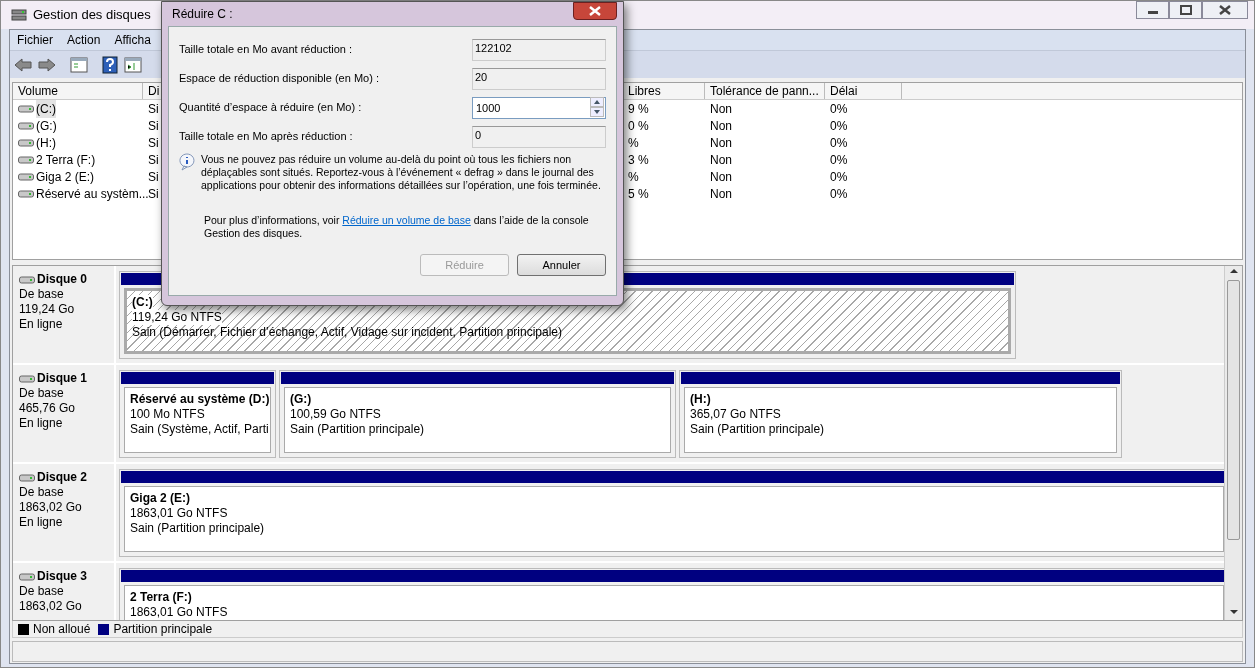 This screenshot has height=668, width=1255. I want to click on partition-block: 2 Terra (F:) 1863,01 Go NTFS, so click(671, 594).